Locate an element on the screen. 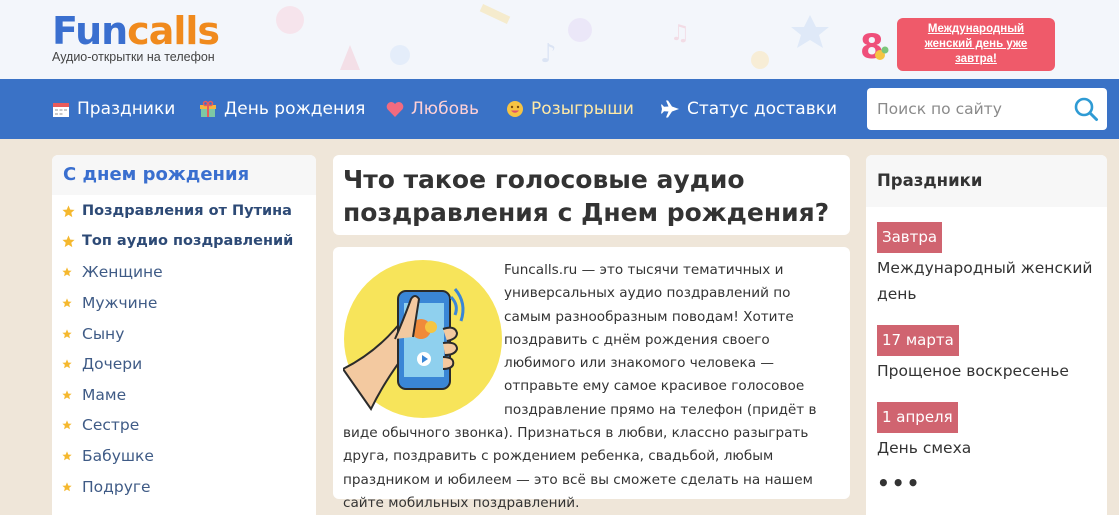 The width and height of the screenshot is (1119, 515). logo-wordmark: Funcalls is located at coordinates (142, 31).